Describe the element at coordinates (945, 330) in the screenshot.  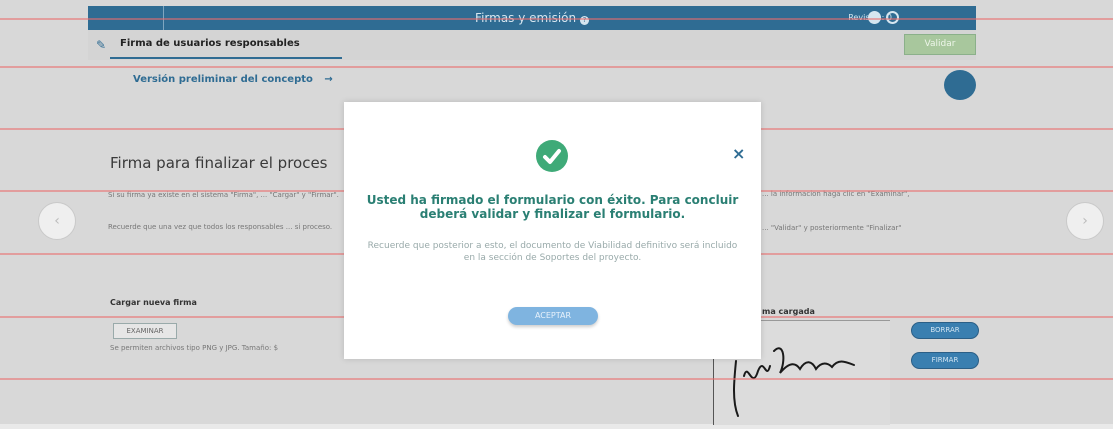
I see `borrar-button: BORRAR` at that location.